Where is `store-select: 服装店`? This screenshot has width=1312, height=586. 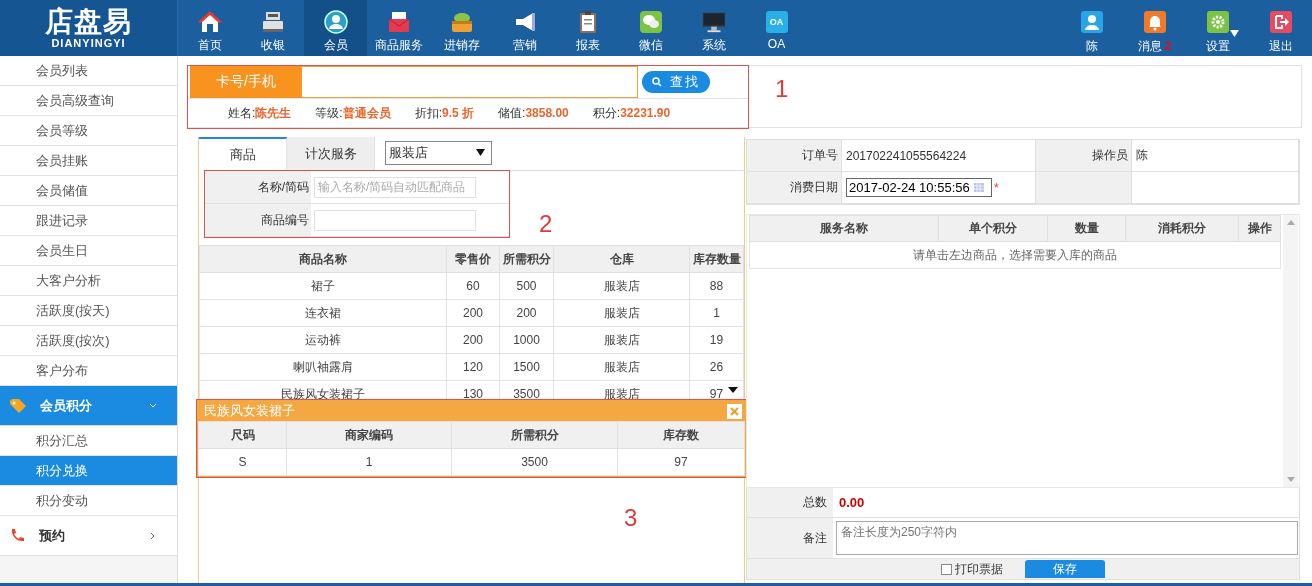
store-select: 服装店 is located at coordinates (438, 152).